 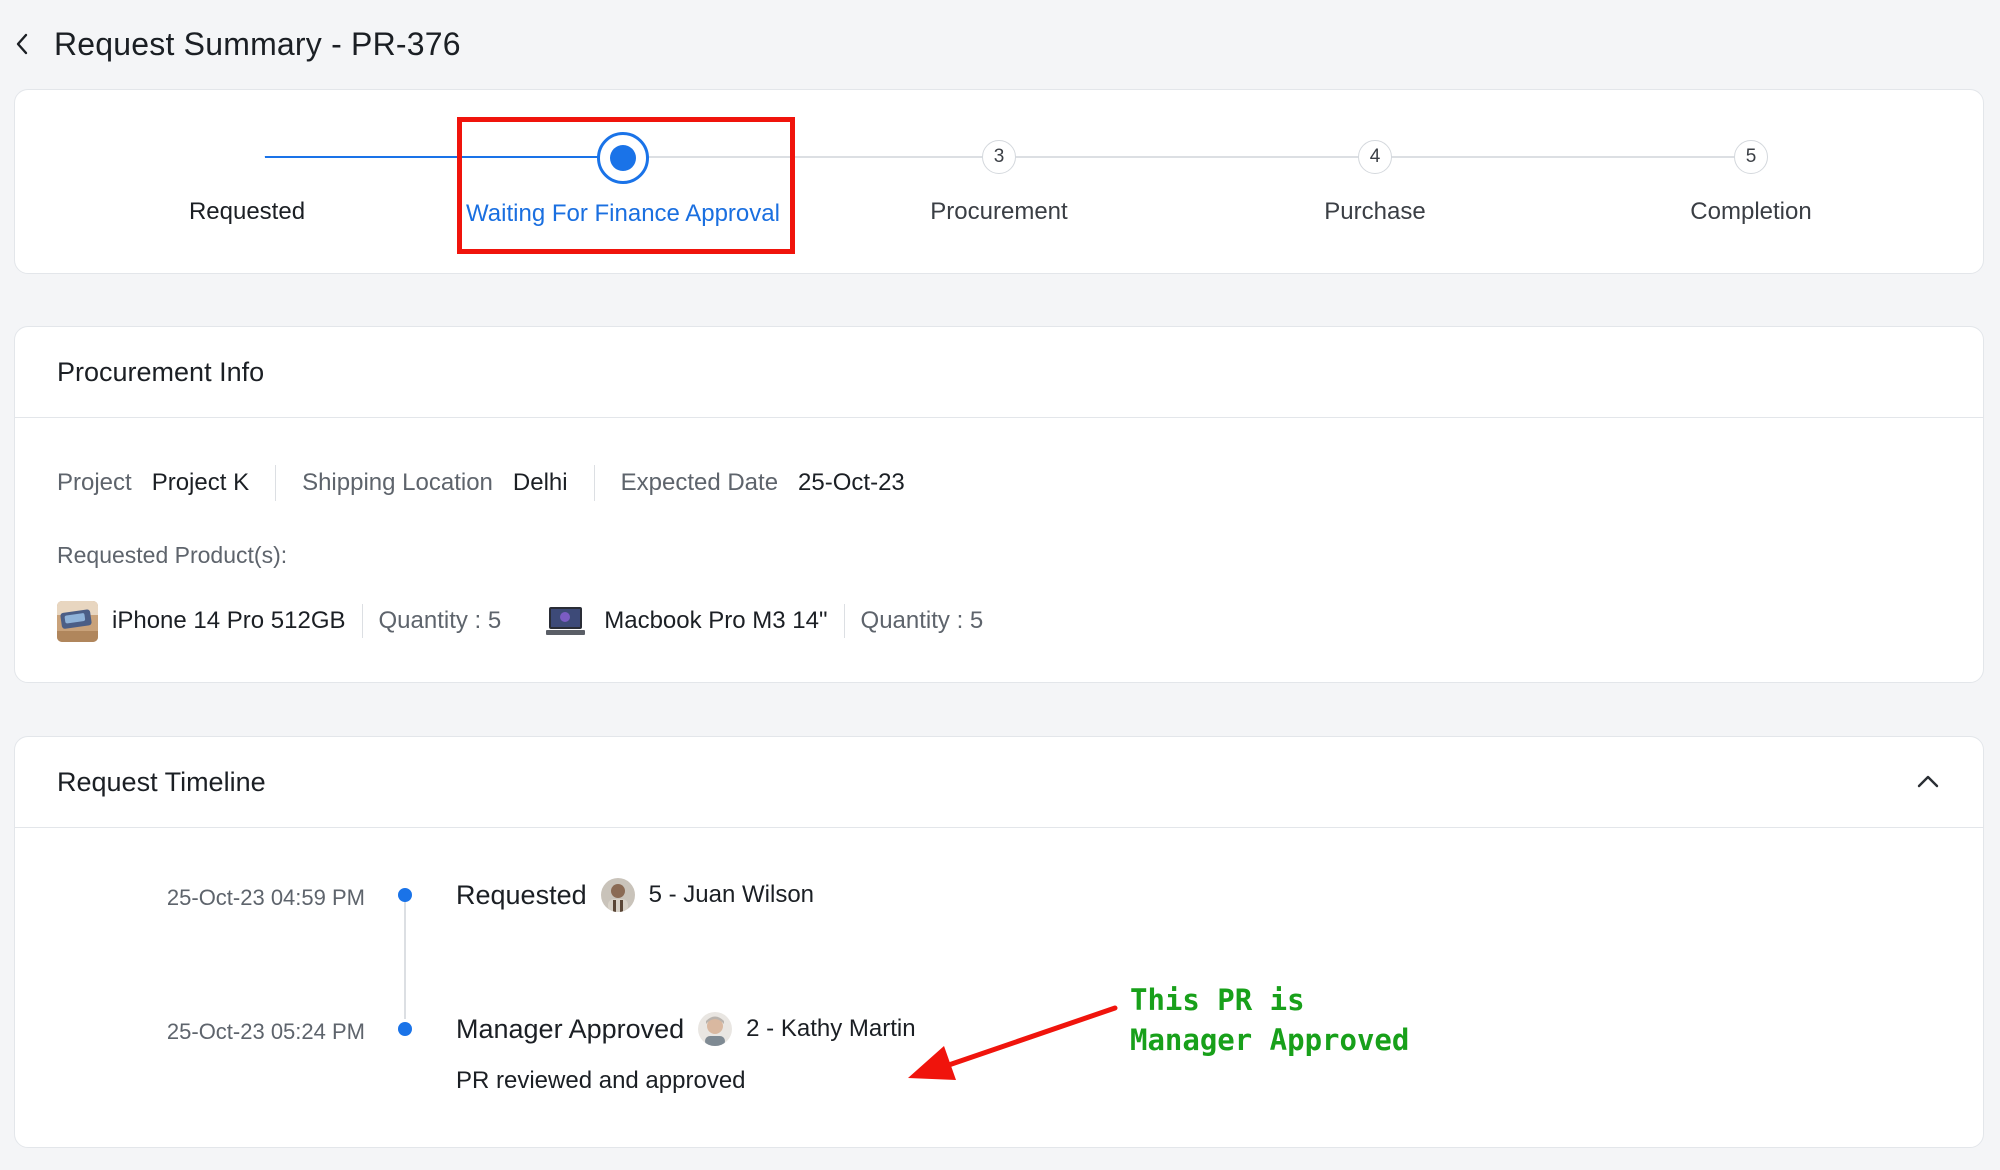 I want to click on highlight-annotation-box, so click(x=626, y=185).